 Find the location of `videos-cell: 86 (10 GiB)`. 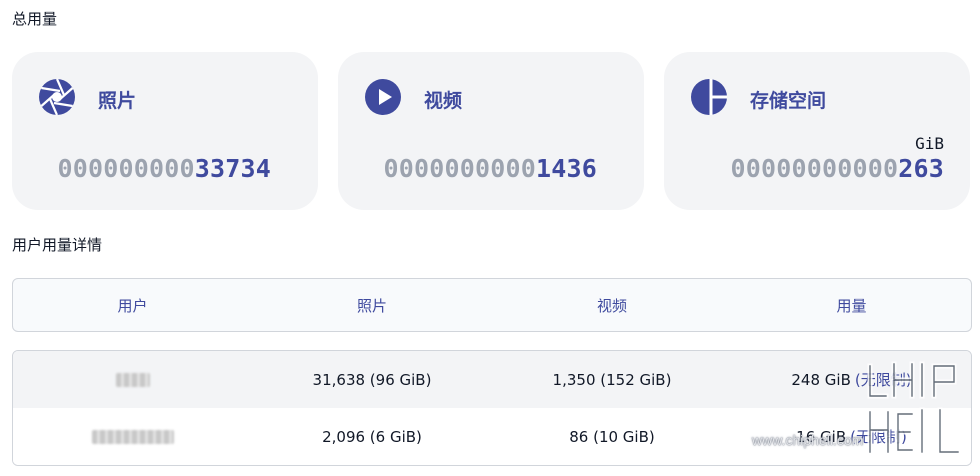

videos-cell: 86 (10 GiB) is located at coordinates (612, 436).